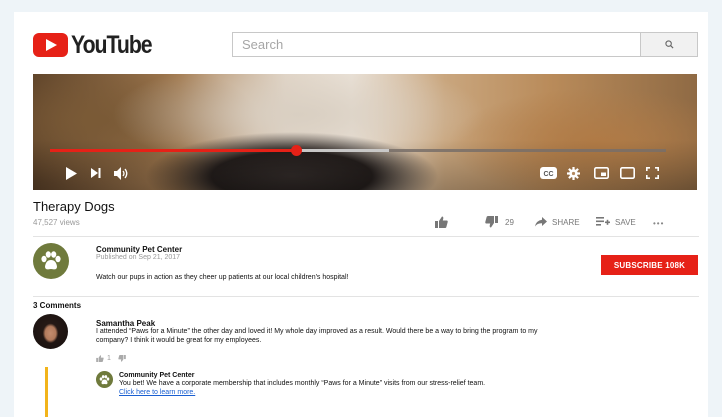 The width and height of the screenshot is (722, 417). What do you see at coordinates (50, 45) in the screenshot?
I see `play-logo-icon` at bounding box center [50, 45].